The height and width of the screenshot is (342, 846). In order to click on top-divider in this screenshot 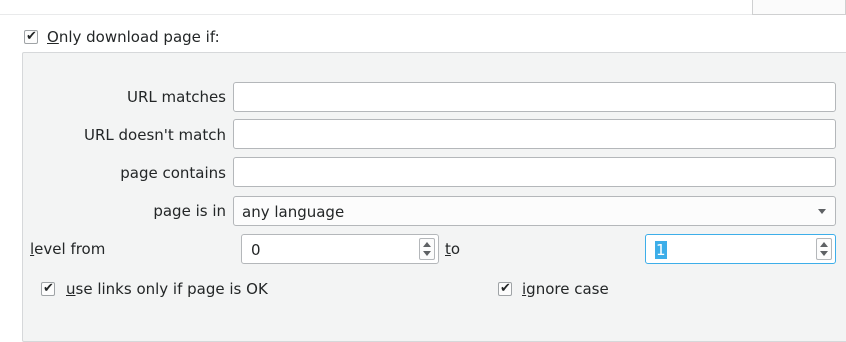, I will do `click(423, 14)`.